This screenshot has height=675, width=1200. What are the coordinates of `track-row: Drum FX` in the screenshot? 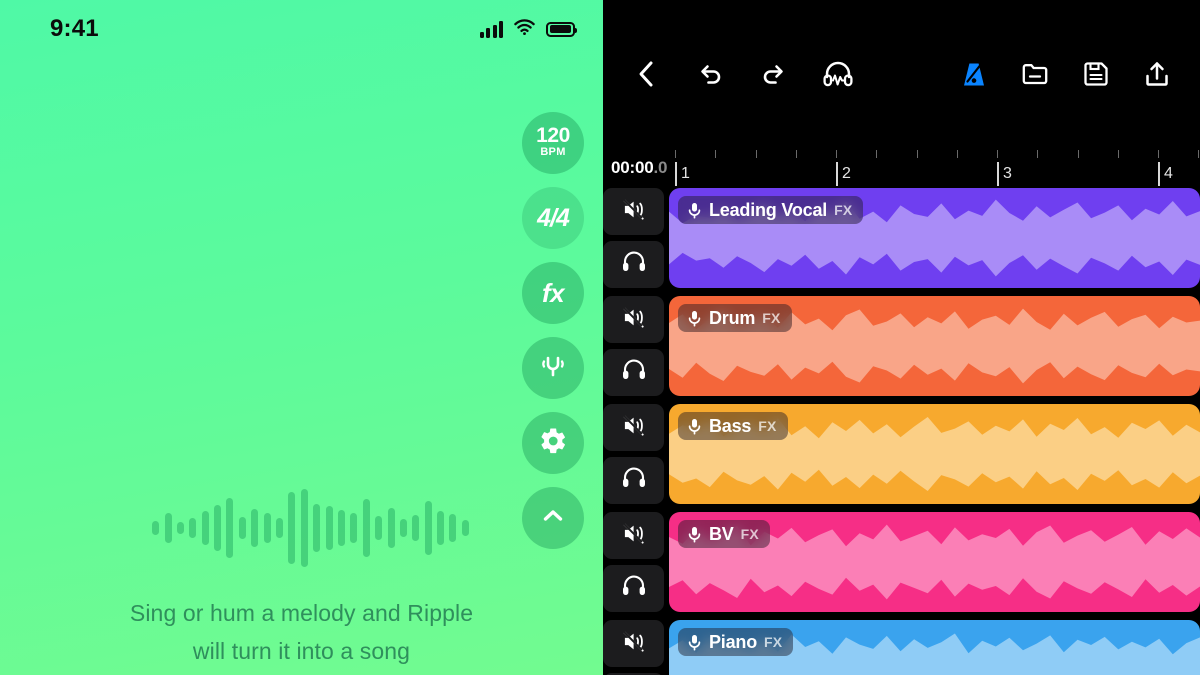 It's located at (901, 346).